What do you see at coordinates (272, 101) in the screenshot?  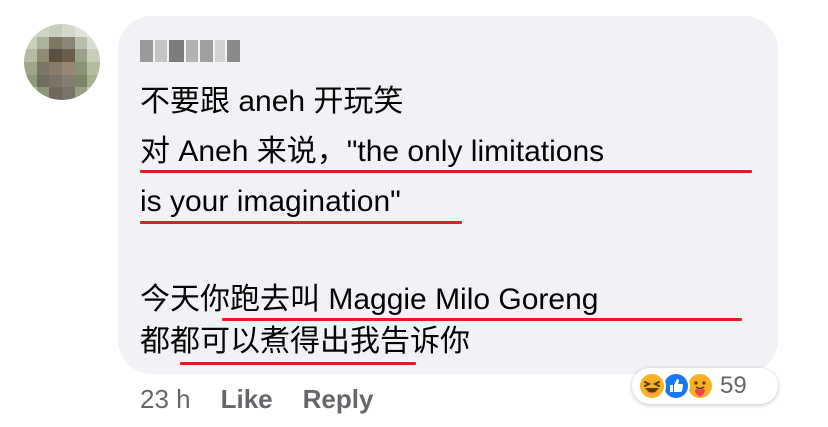 I see `comment-text-line: 不要跟 aneh 开玩笑` at bounding box center [272, 101].